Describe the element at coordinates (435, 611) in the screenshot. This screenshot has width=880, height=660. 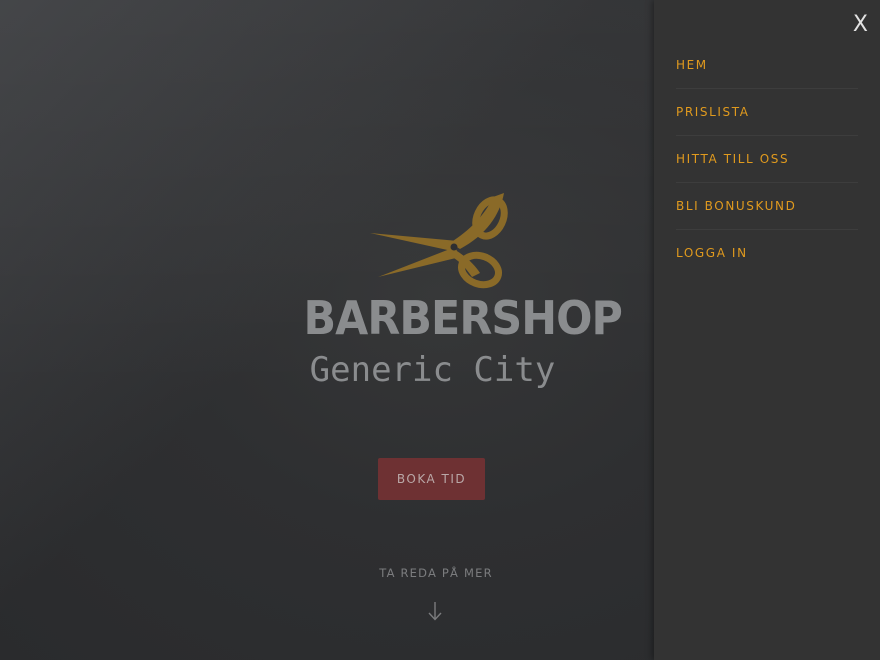
I see `arrow-down-icon` at that location.